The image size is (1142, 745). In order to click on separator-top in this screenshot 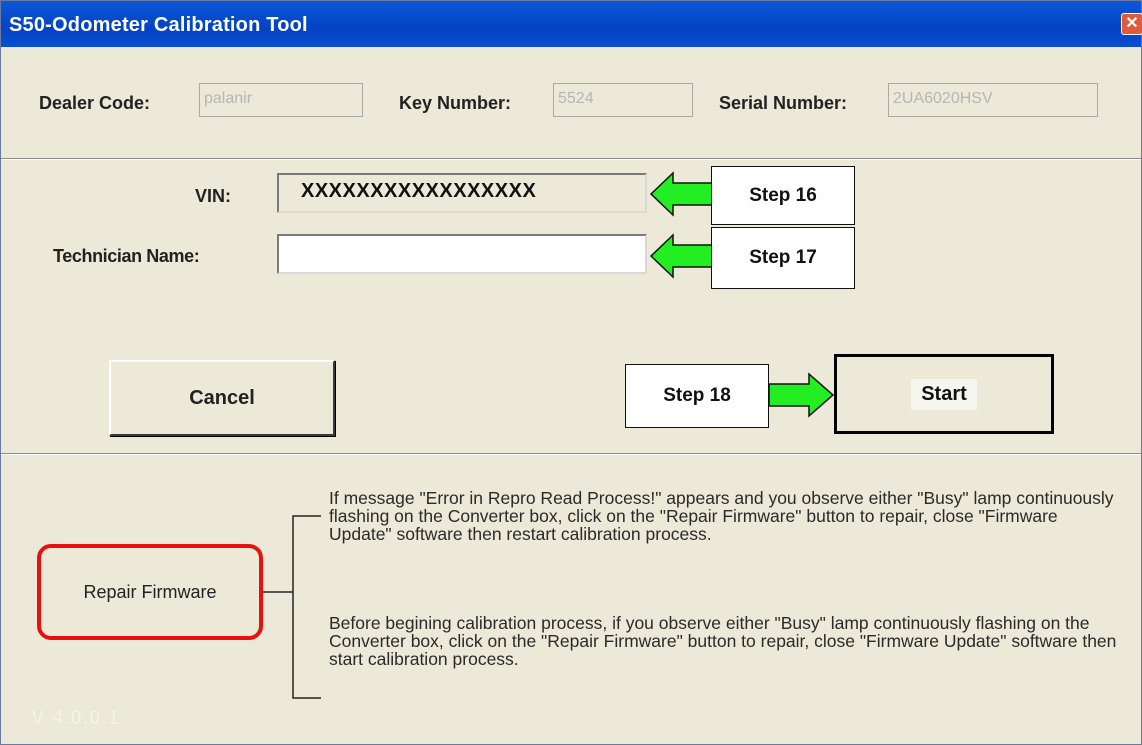, I will do `click(571, 159)`.